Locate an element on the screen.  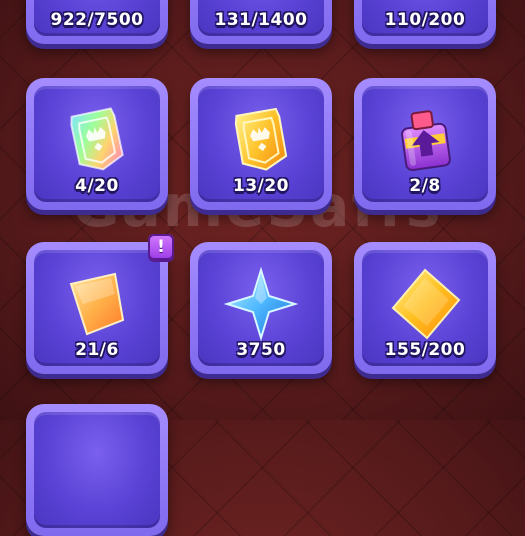
inventory-tile-gold-gem: 155/200 is located at coordinates (425, 308).